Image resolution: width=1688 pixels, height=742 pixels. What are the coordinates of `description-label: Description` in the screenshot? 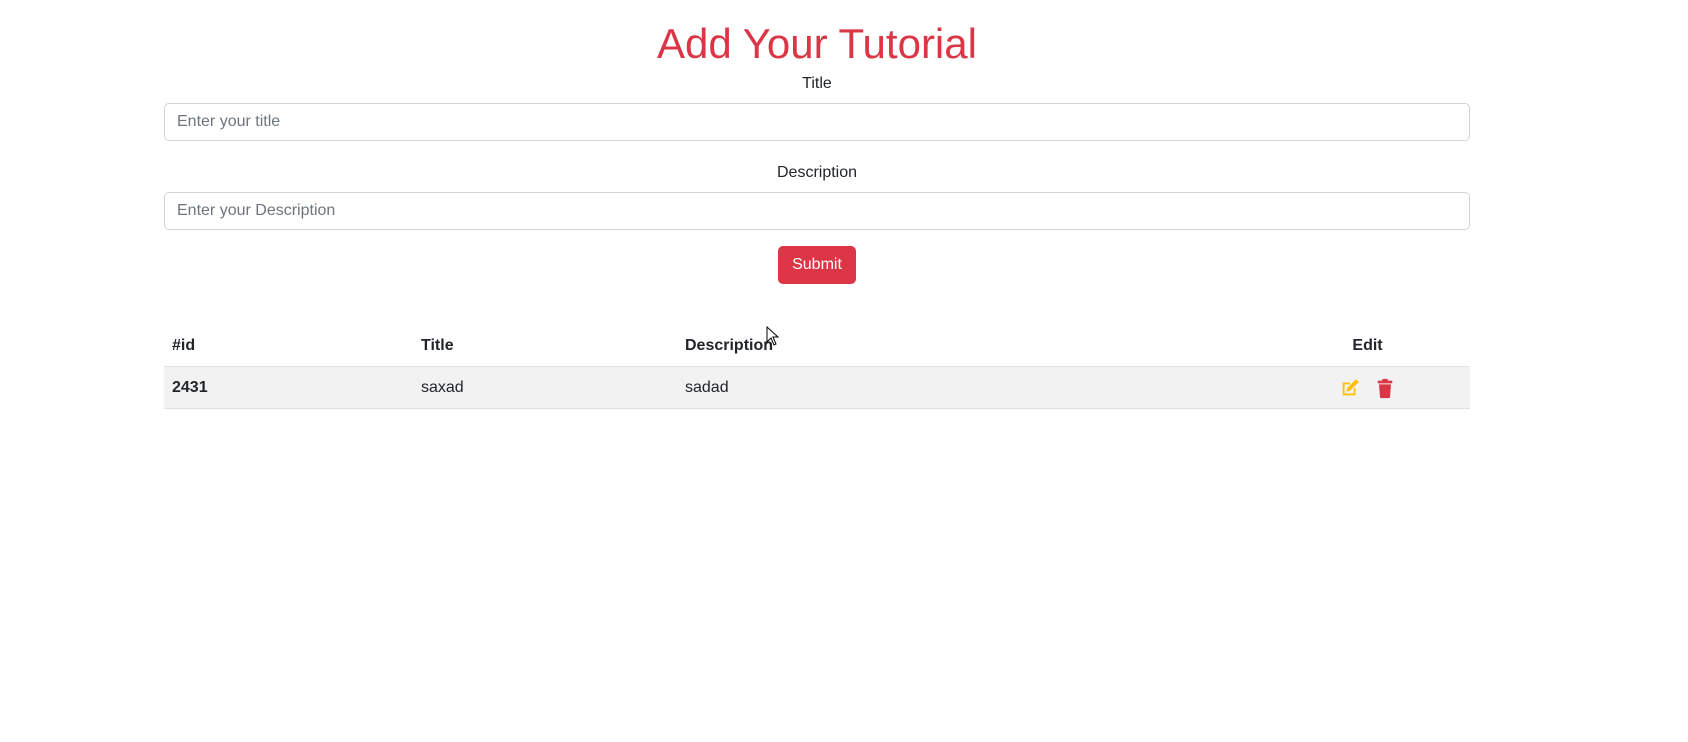 It's located at (817, 172).